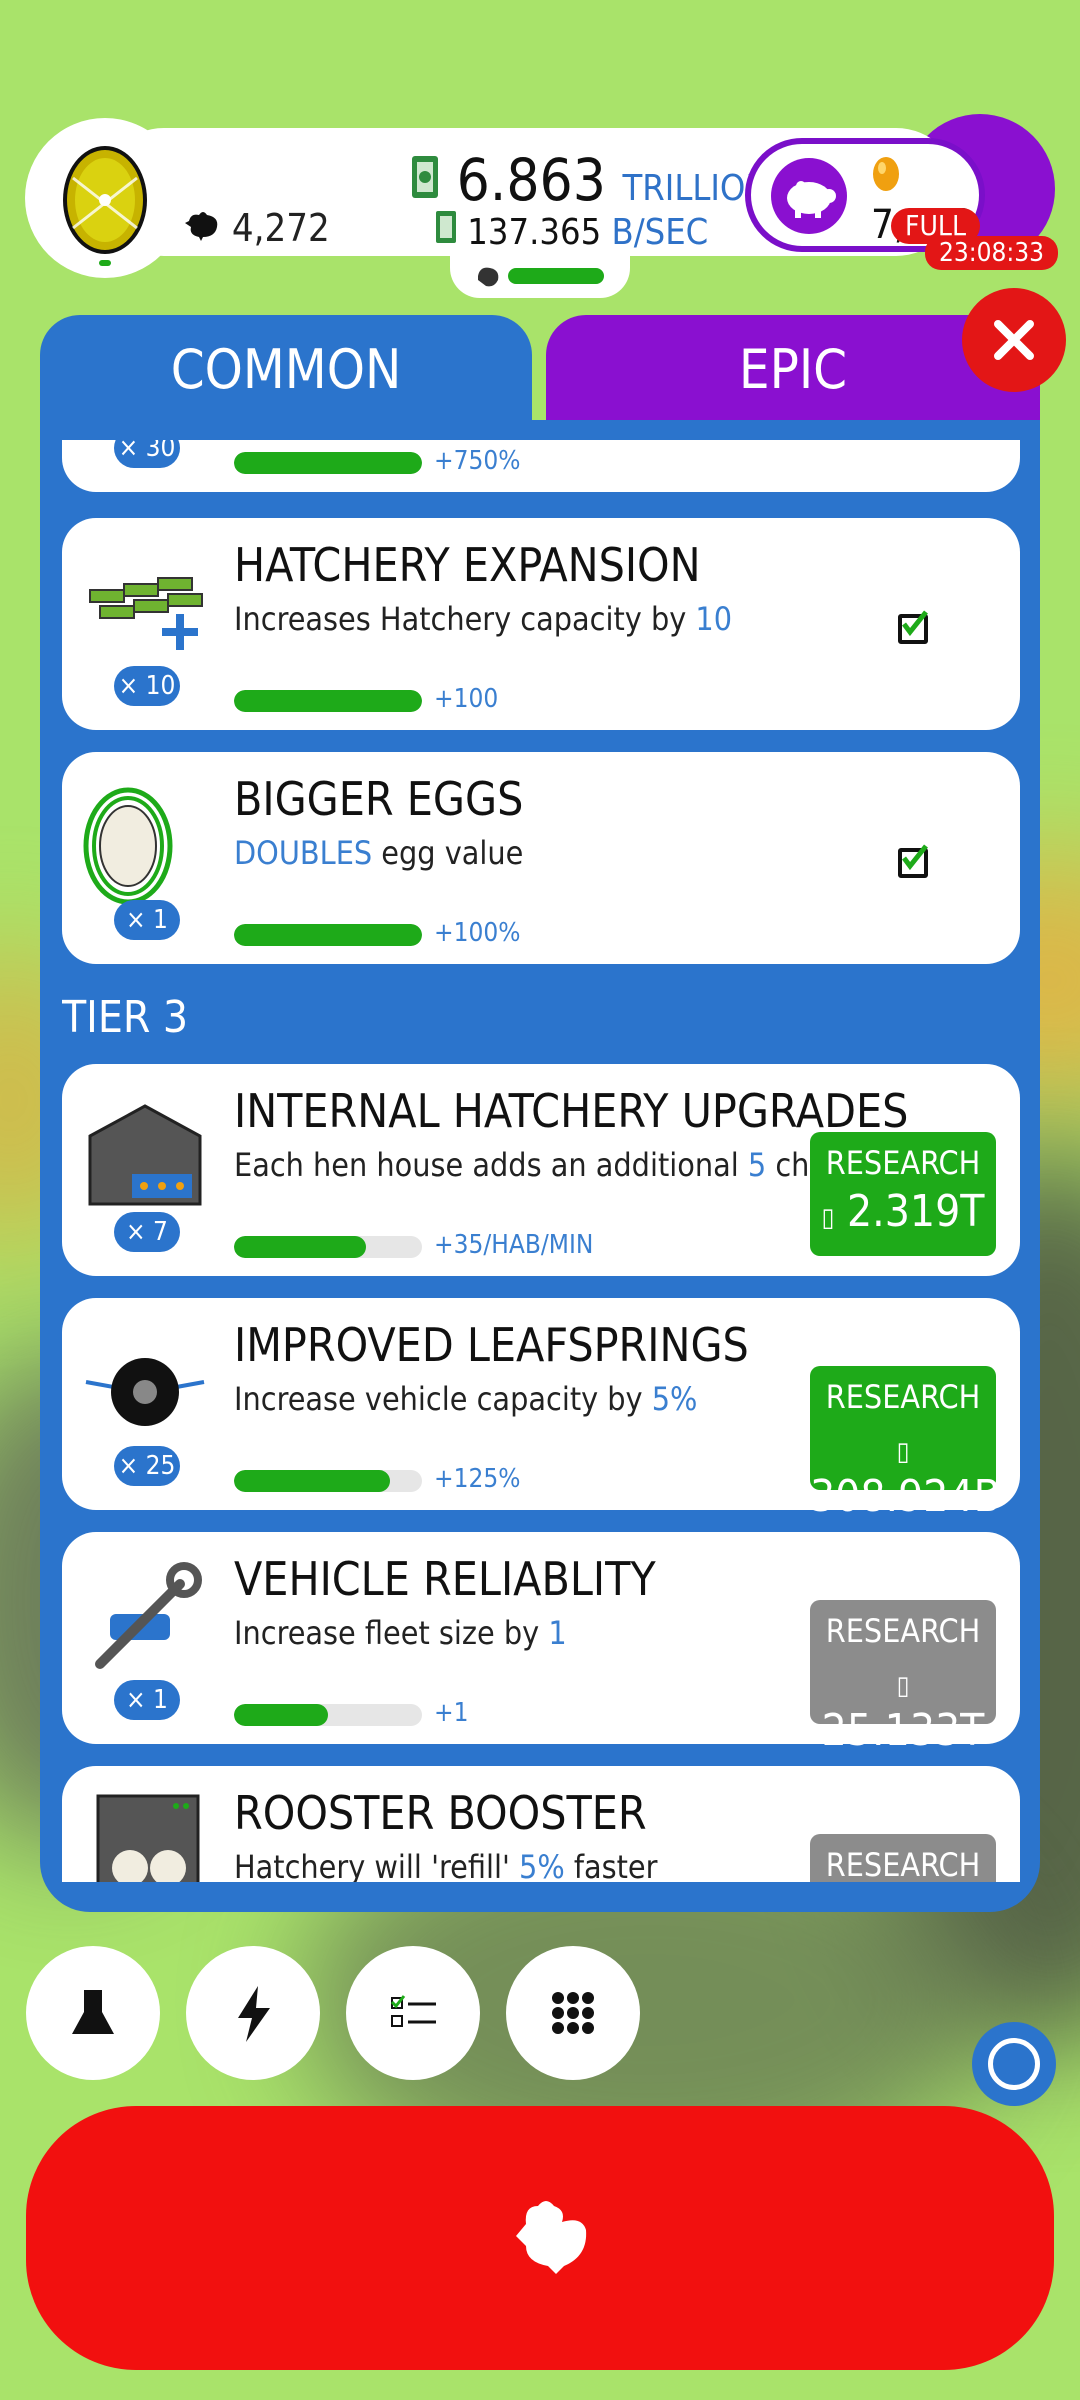 Image resolution: width=1080 pixels, height=2400 pixels. I want to click on hen-house-icon, so click(145, 1151).